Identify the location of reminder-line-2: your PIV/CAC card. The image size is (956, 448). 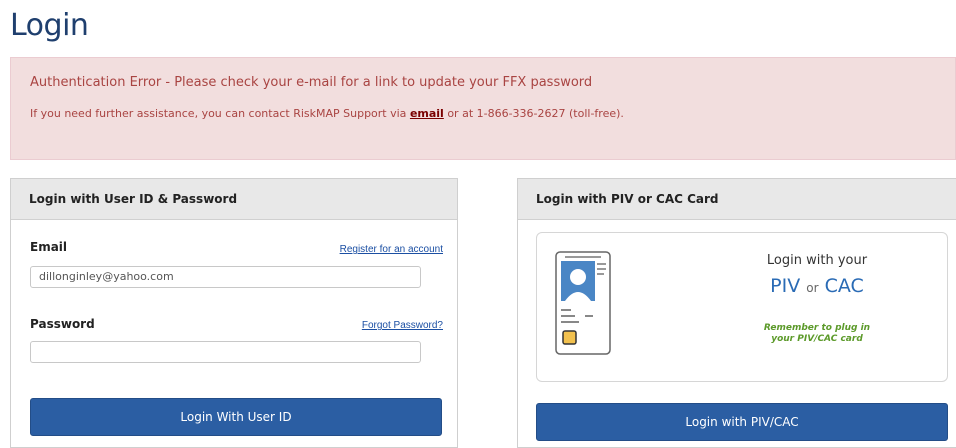
(817, 339).